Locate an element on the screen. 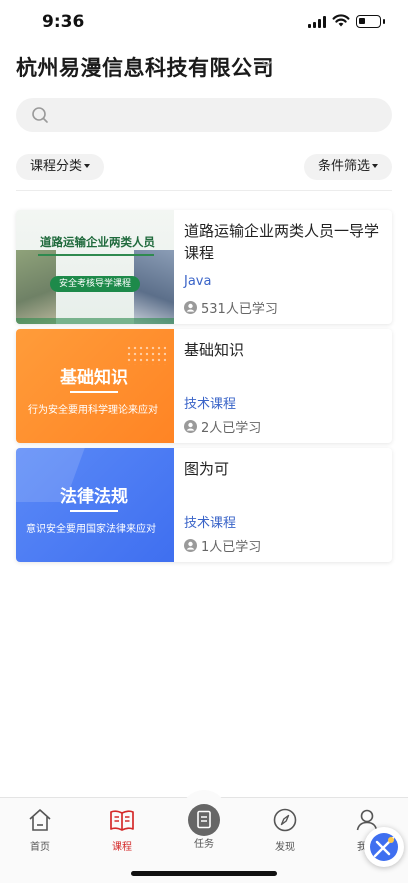  tab-courses: 课程 is located at coordinates (122, 829).